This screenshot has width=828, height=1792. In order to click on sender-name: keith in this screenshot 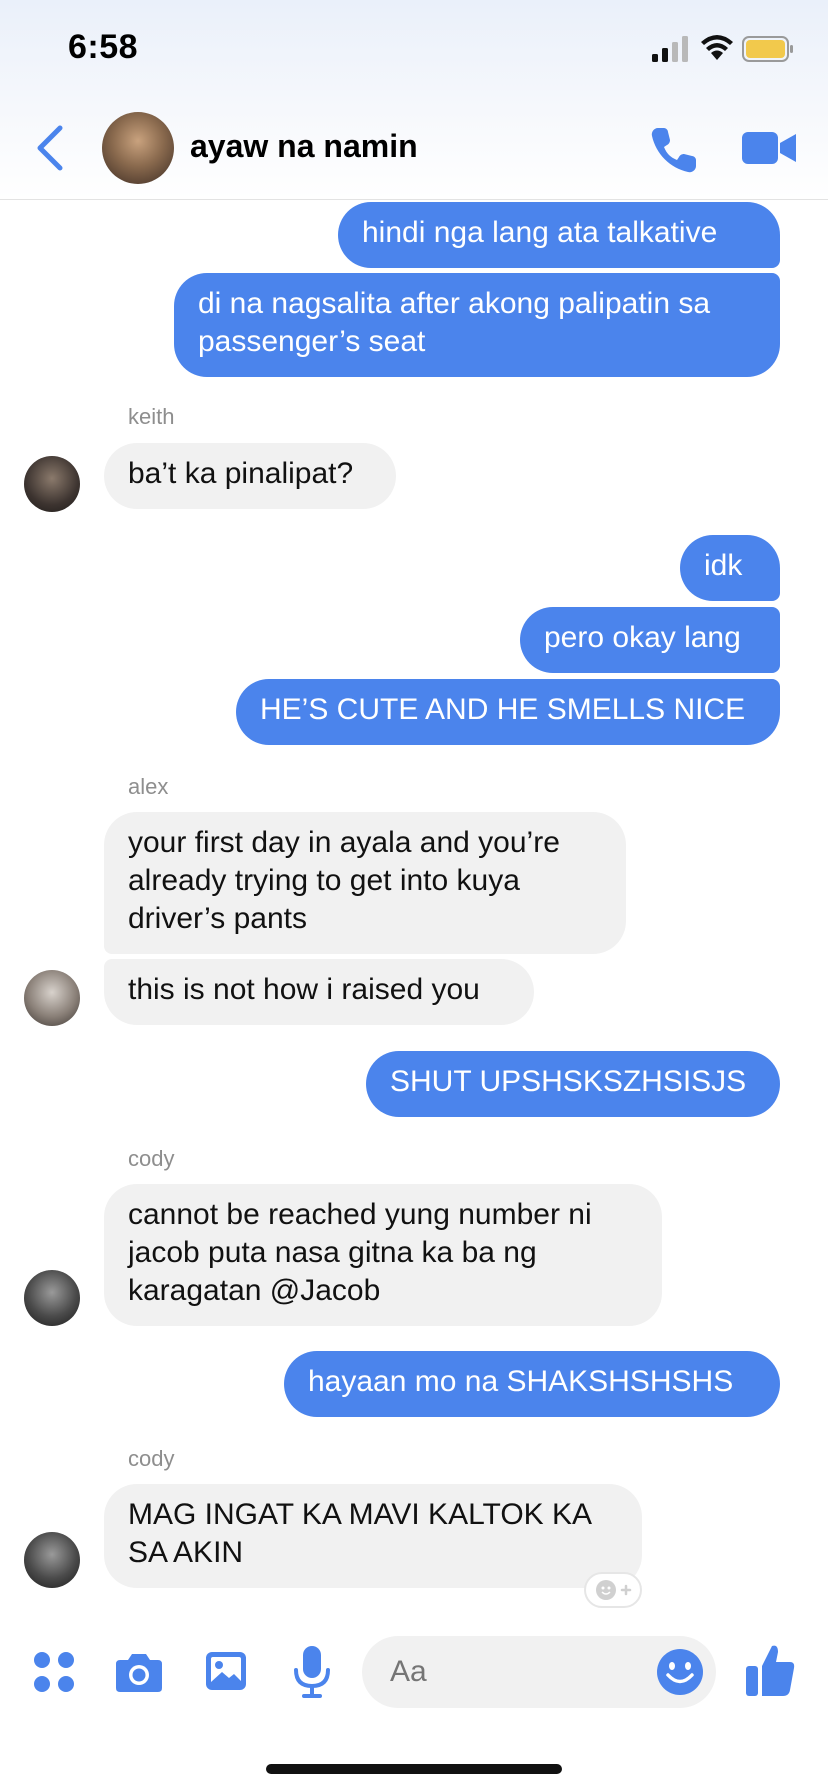, I will do `click(151, 416)`.